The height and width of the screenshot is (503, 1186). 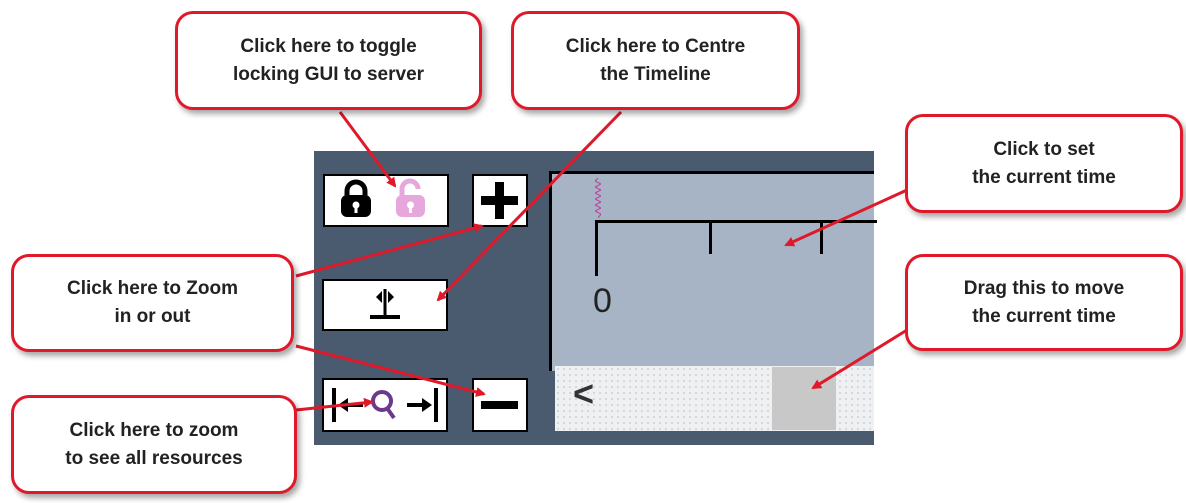 I want to click on timeline-ruler: 0, so click(x=713, y=271).